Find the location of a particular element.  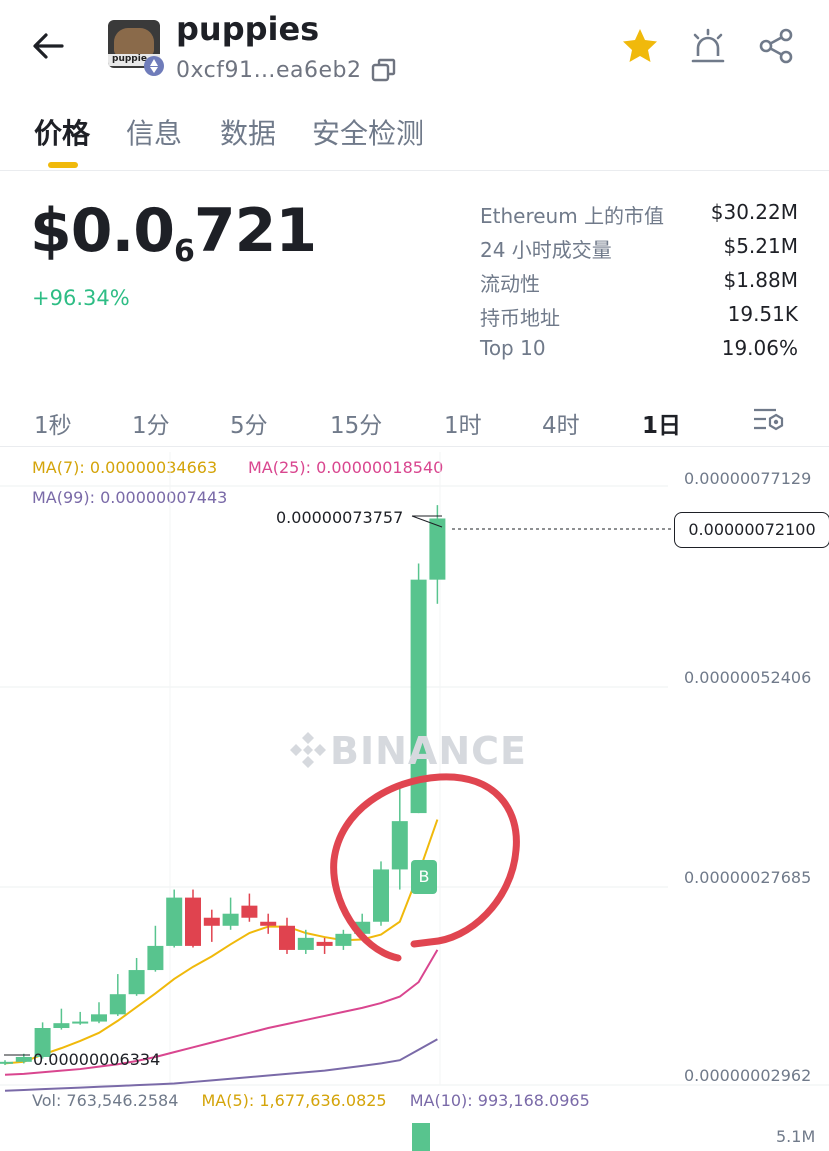

copy-icon is located at coordinates (384, 70).